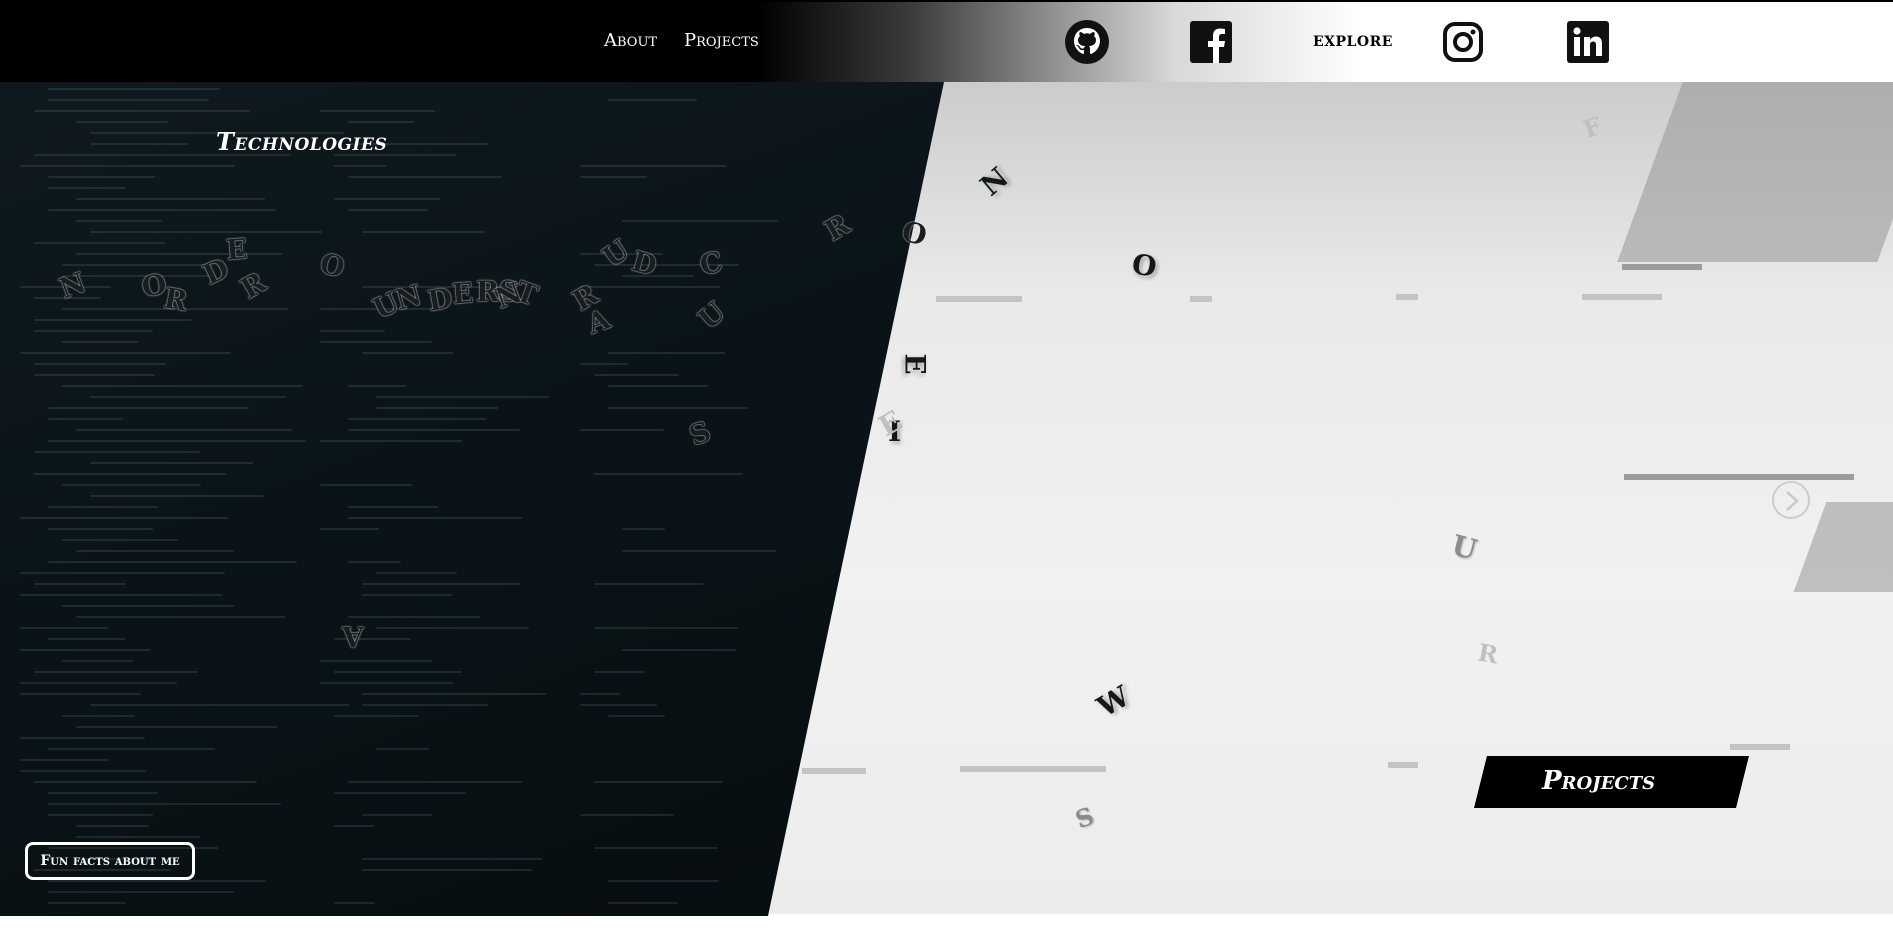  What do you see at coordinates (1791, 500) in the screenshot?
I see `next-arrow-button` at bounding box center [1791, 500].